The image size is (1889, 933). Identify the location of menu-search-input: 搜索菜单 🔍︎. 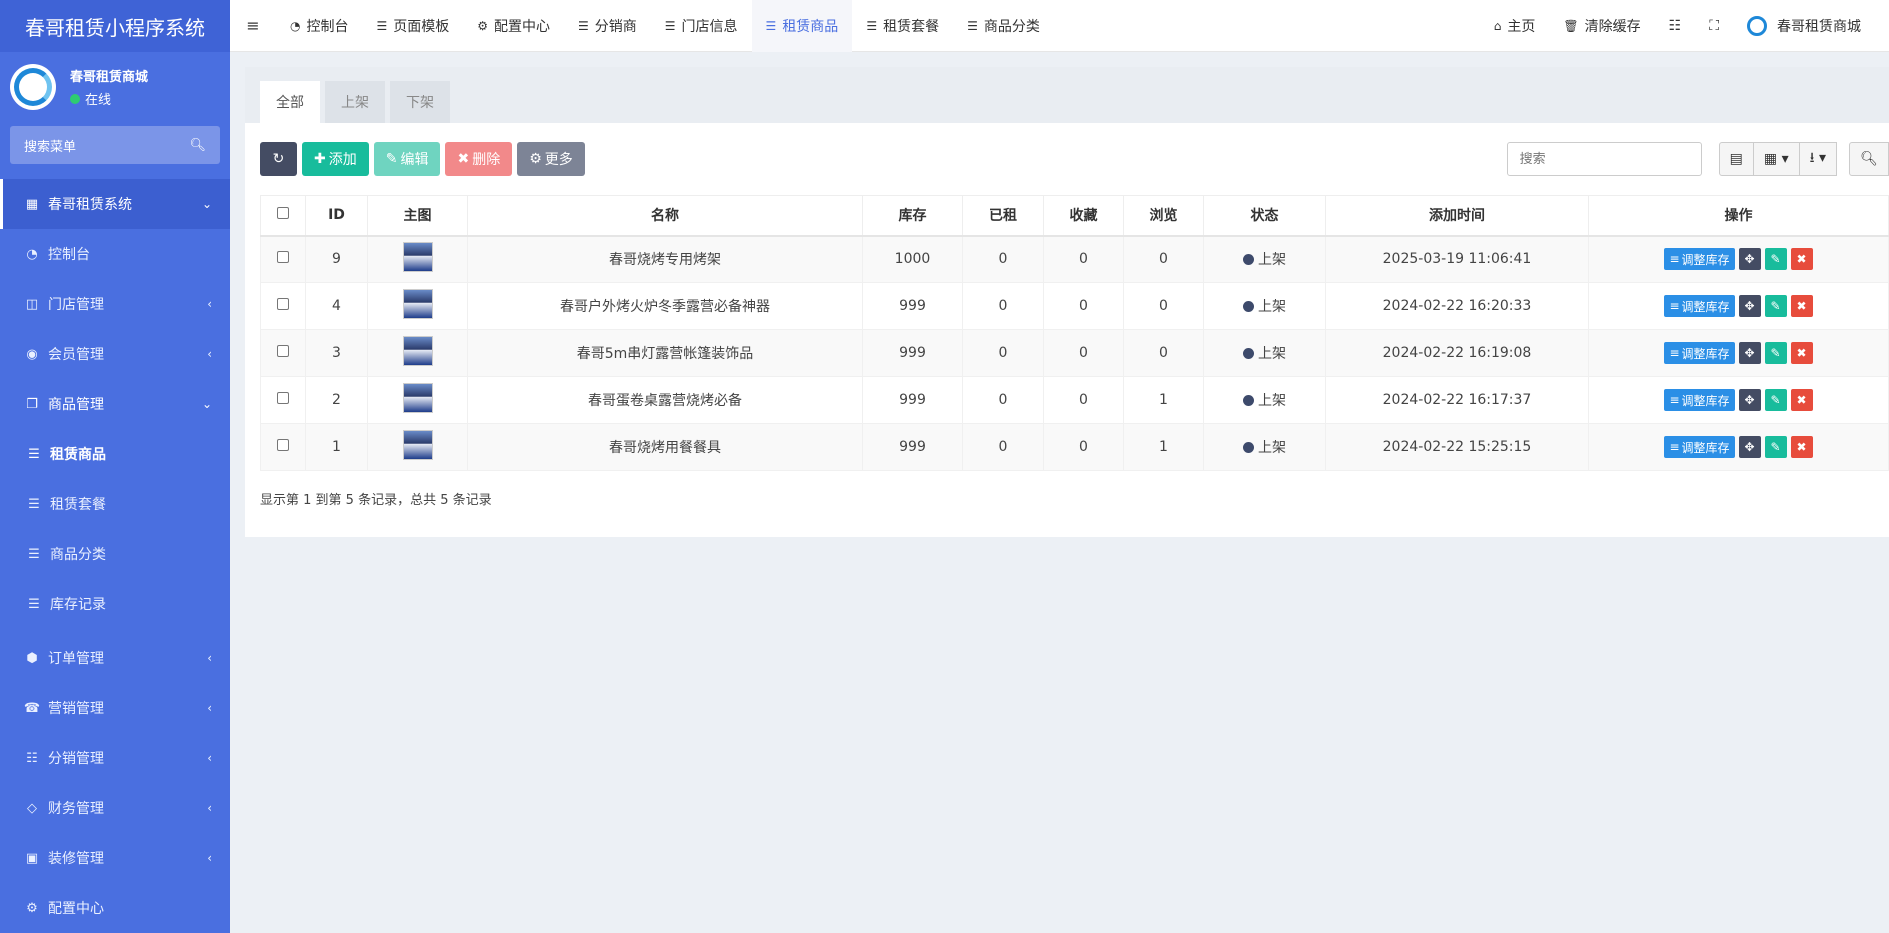
(115, 145).